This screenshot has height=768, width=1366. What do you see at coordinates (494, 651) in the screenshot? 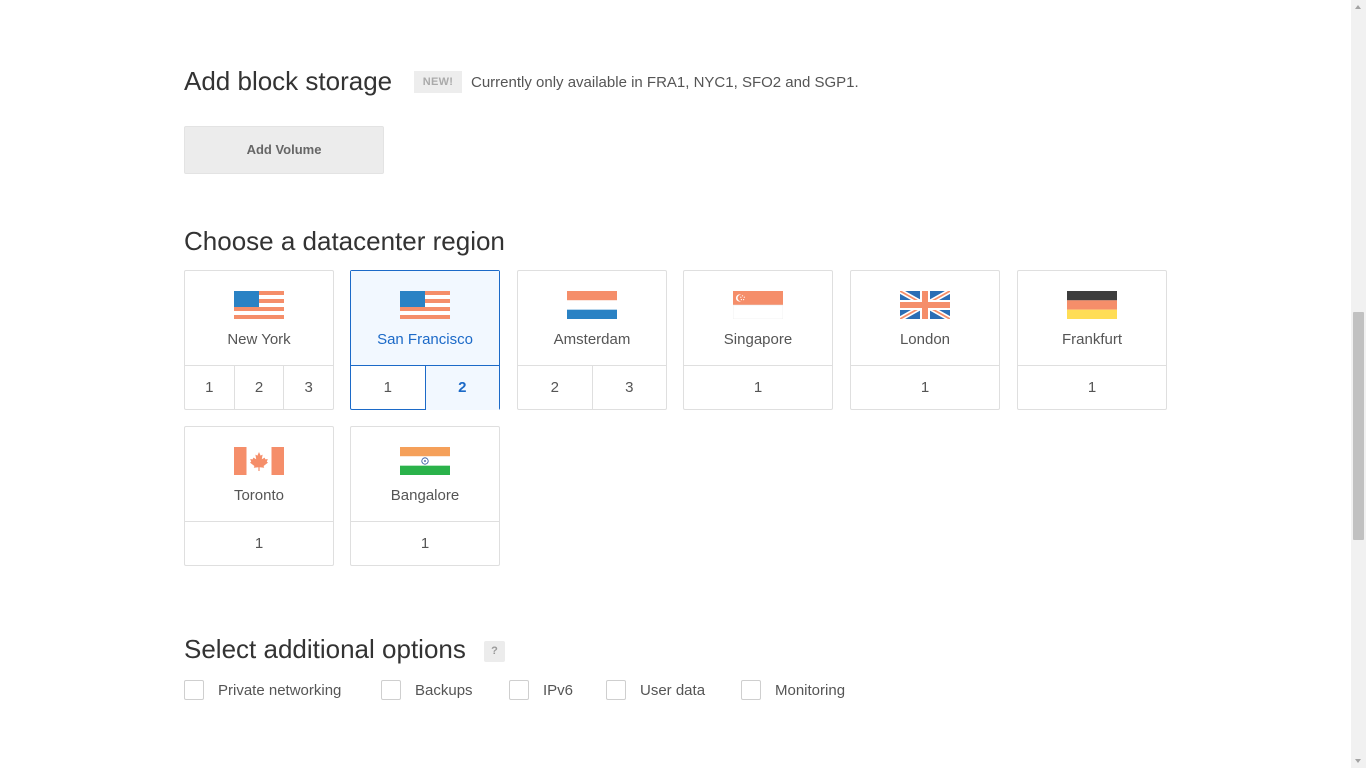
I see `help-icon: ?` at bounding box center [494, 651].